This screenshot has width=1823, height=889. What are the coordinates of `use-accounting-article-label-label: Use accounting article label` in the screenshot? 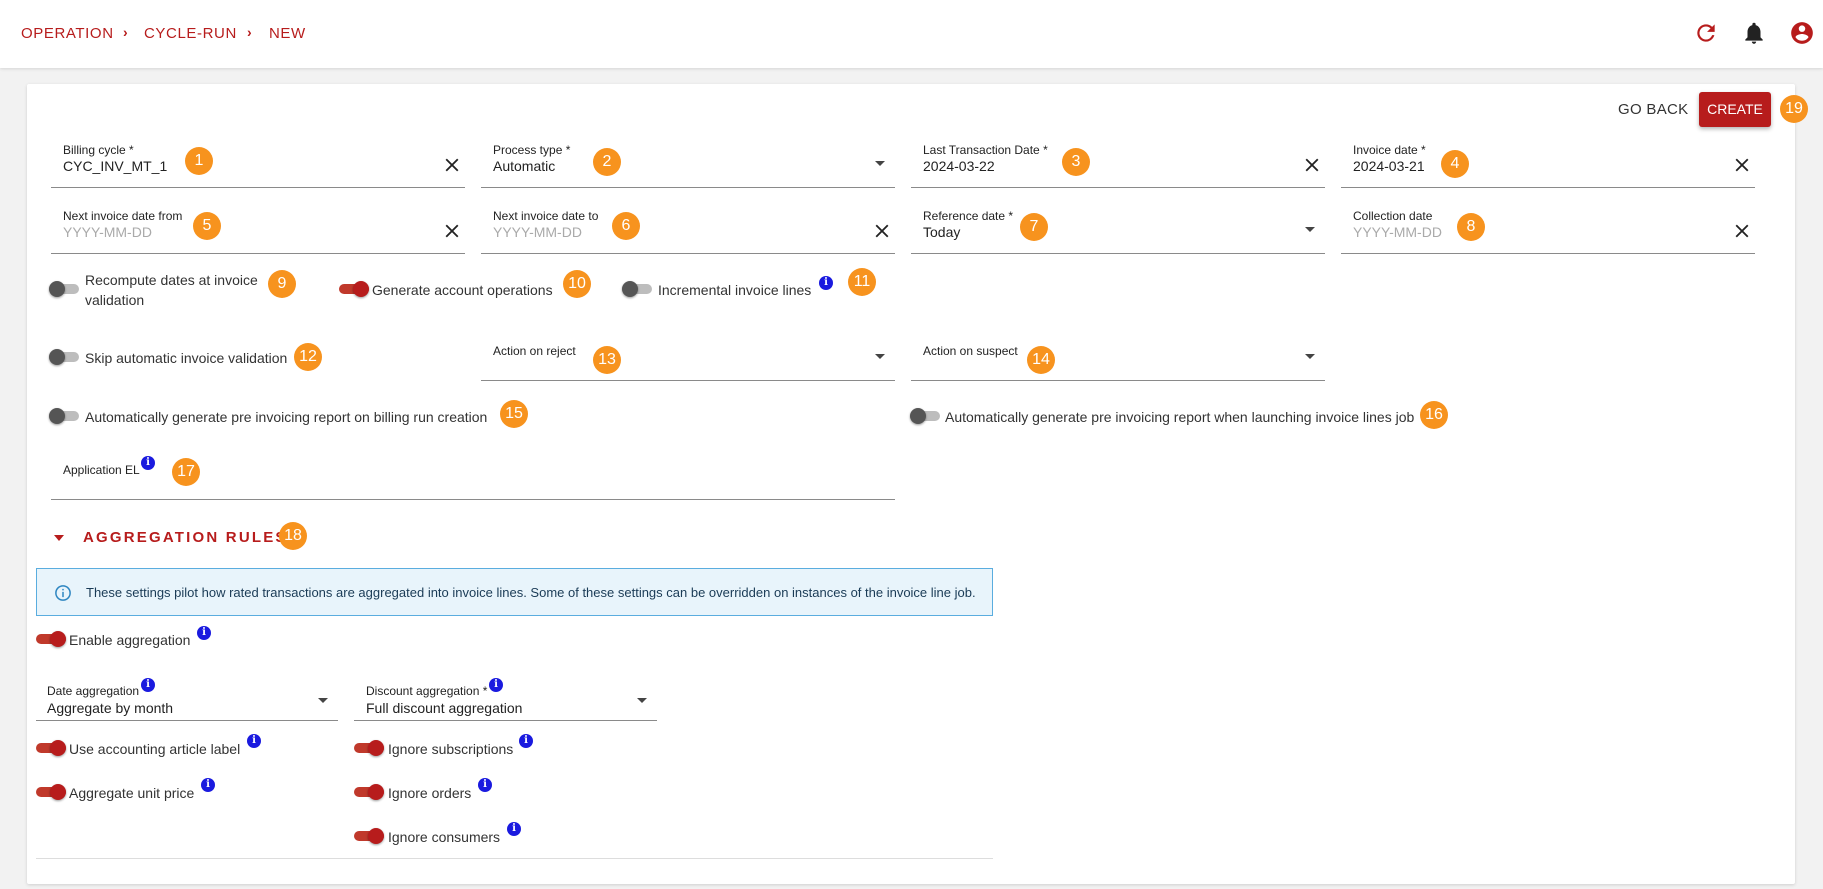 It's located at (155, 749).